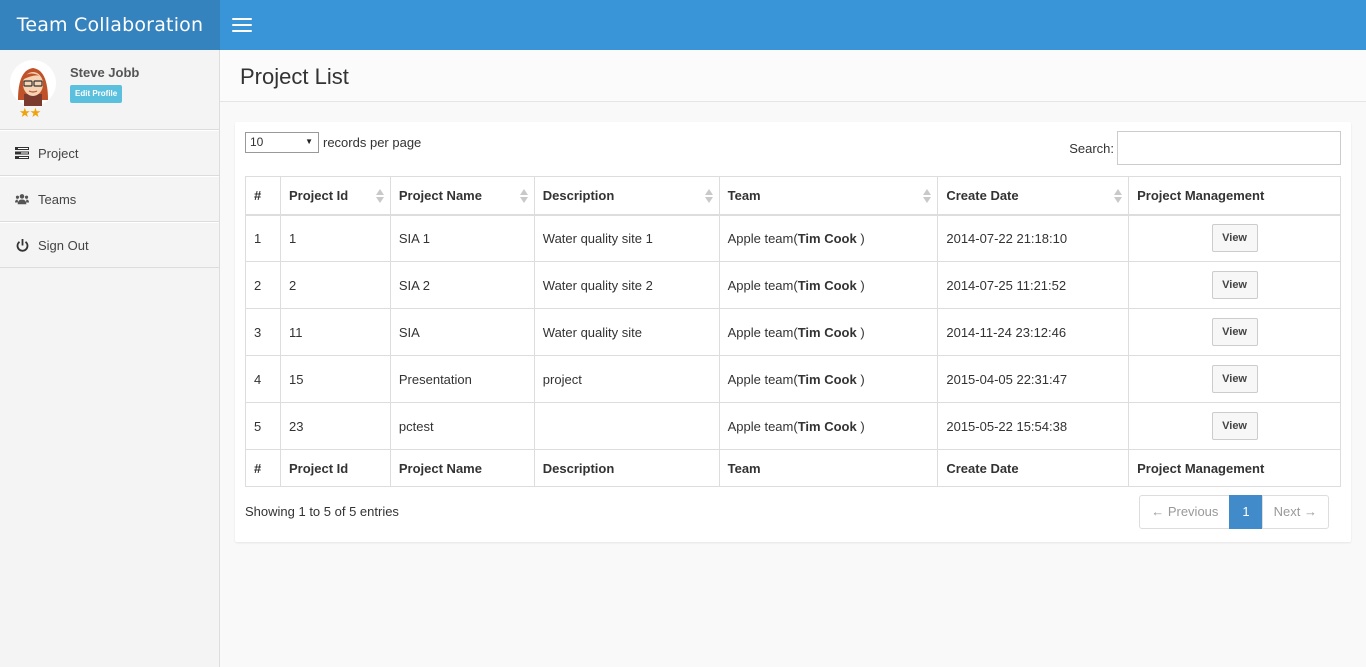 This screenshot has height=667, width=1366. I want to click on sidebar-item-label: Sign Out, so click(63, 245).